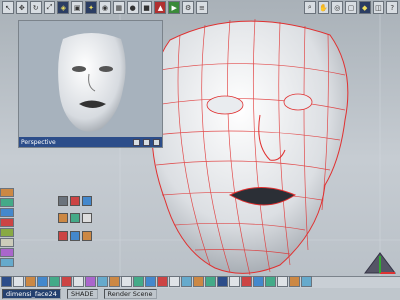  Describe the element at coordinates (31, 294) in the screenshot. I see `object-name: dimensi_face24` at that location.